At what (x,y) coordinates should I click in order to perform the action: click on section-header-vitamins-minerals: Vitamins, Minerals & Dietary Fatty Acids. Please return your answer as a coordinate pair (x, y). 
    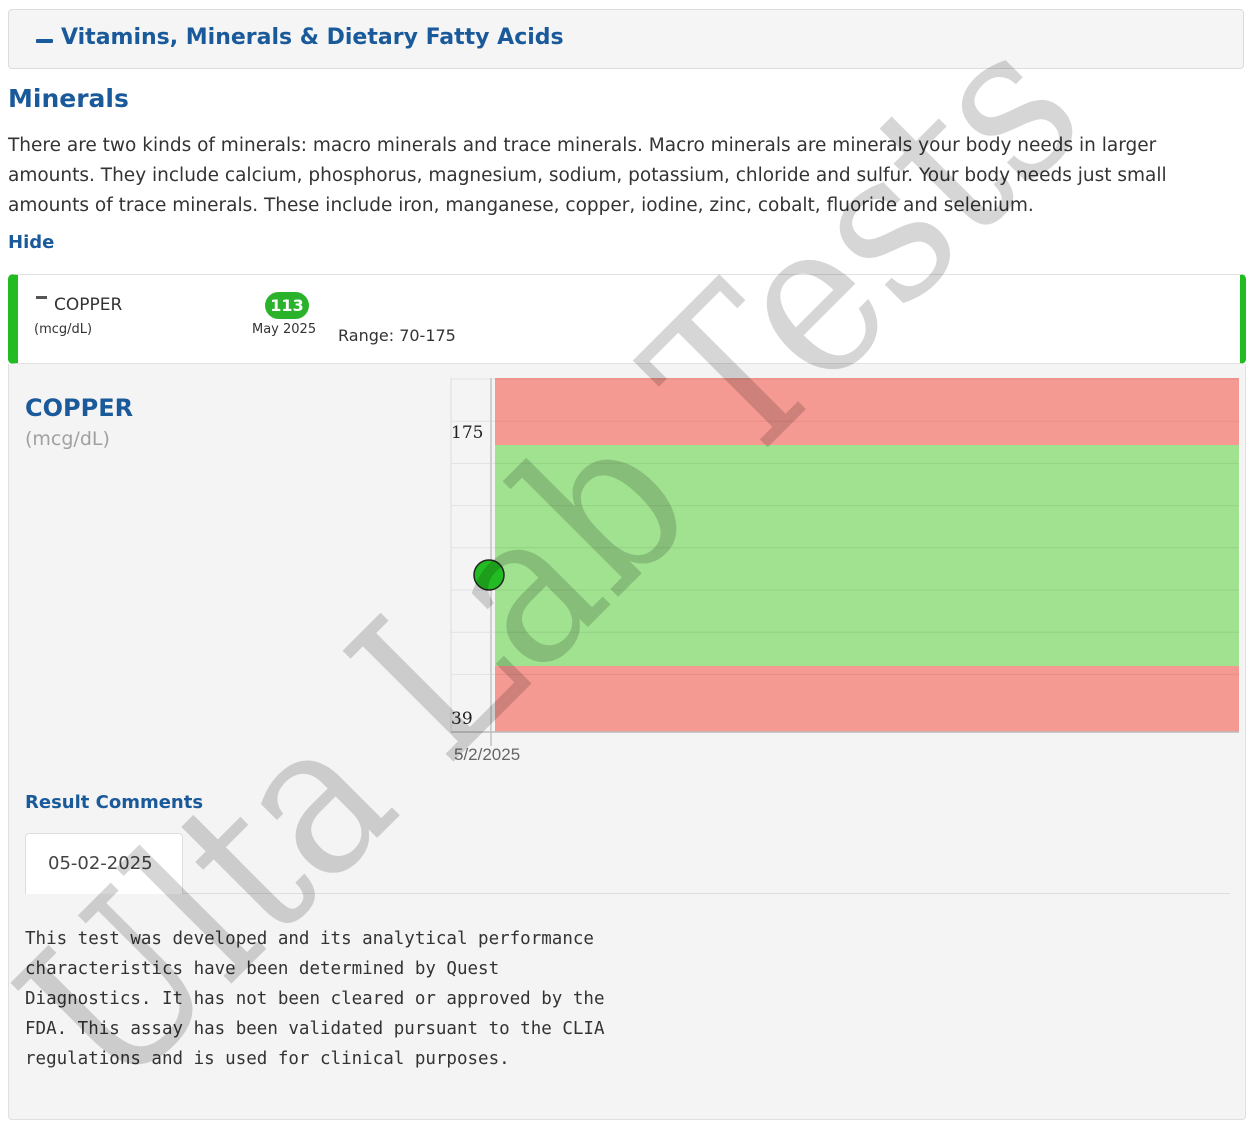
    Looking at the image, I should click on (626, 39).